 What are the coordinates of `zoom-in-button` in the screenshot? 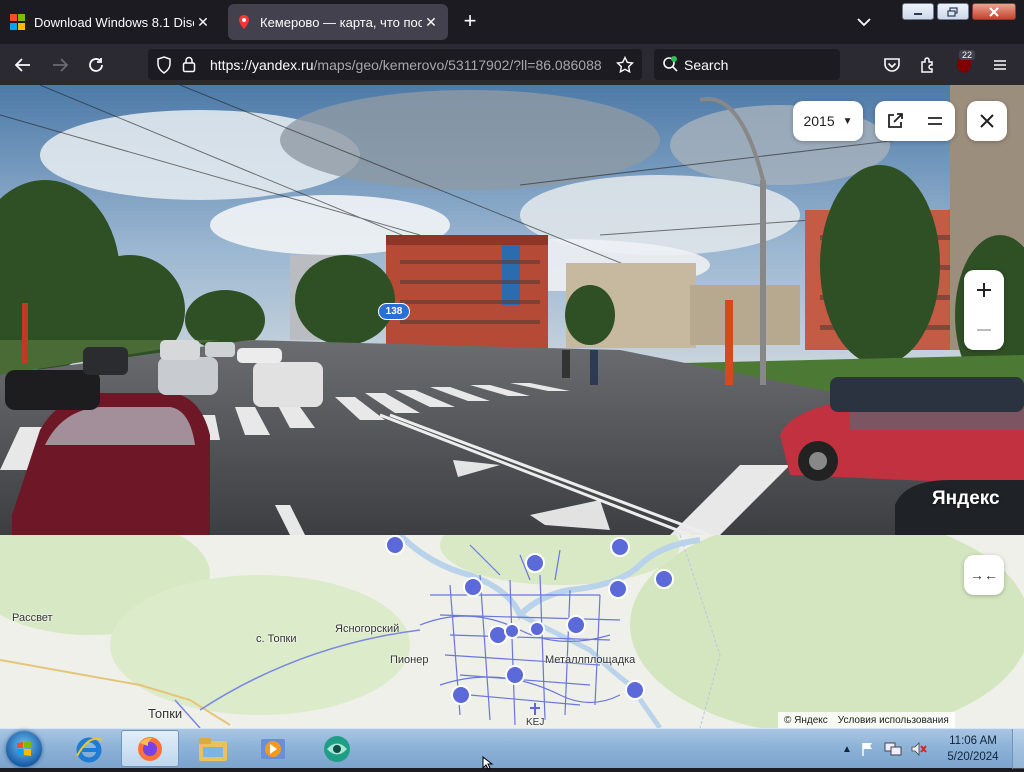 It's located at (984, 290).